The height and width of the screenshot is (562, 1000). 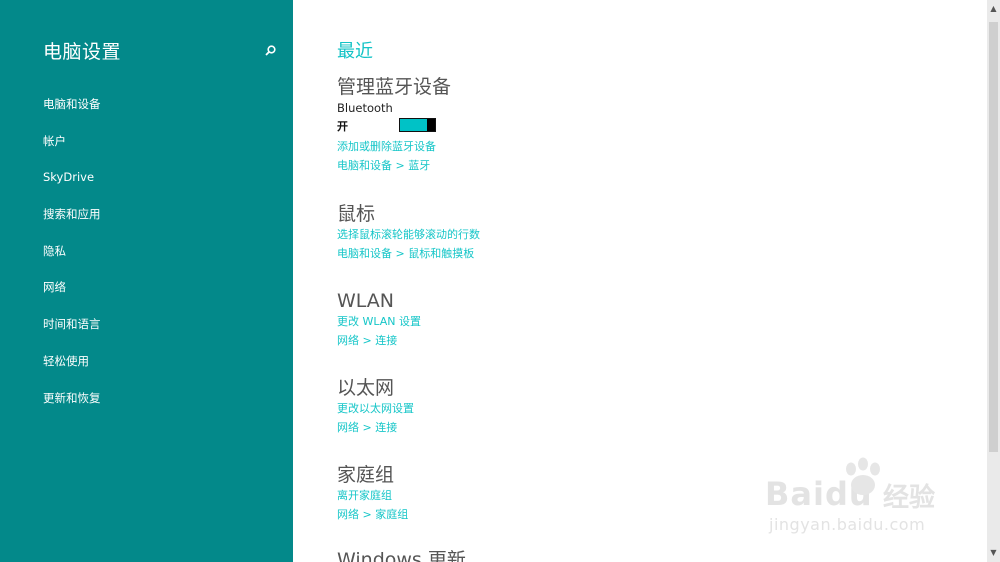 What do you see at coordinates (270, 51) in the screenshot?
I see `search-icon` at bounding box center [270, 51].